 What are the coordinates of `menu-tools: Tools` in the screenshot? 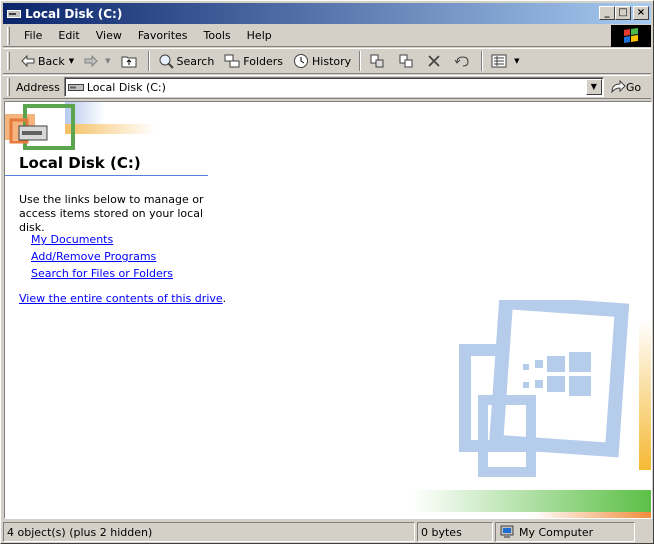 It's located at (217, 35).